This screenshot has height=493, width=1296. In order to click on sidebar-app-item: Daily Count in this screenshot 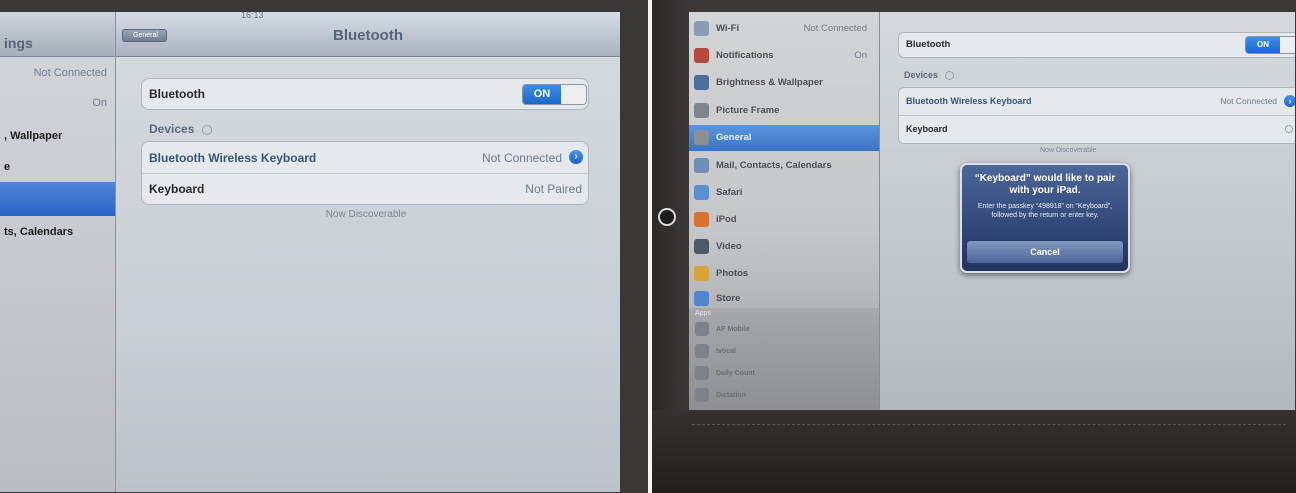, I will do `click(735, 373)`.